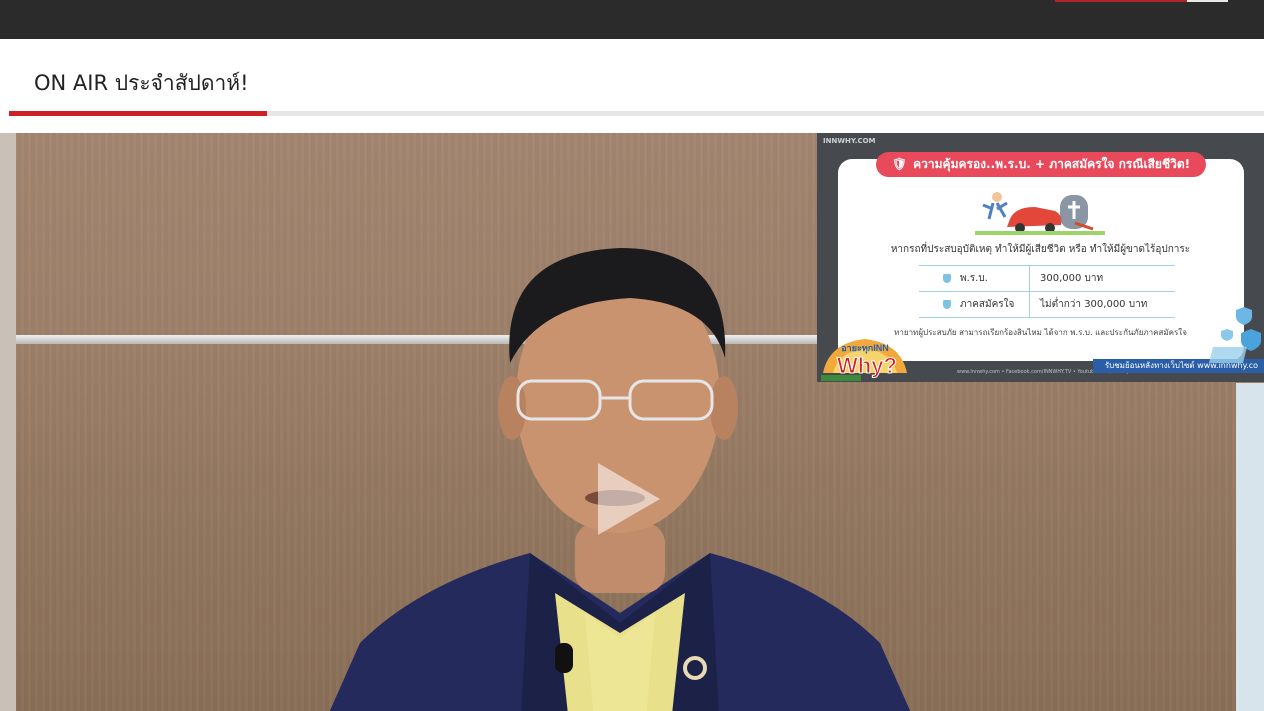 The width and height of the screenshot is (1264, 711). I want to click on play-icon, so click(629, 499).